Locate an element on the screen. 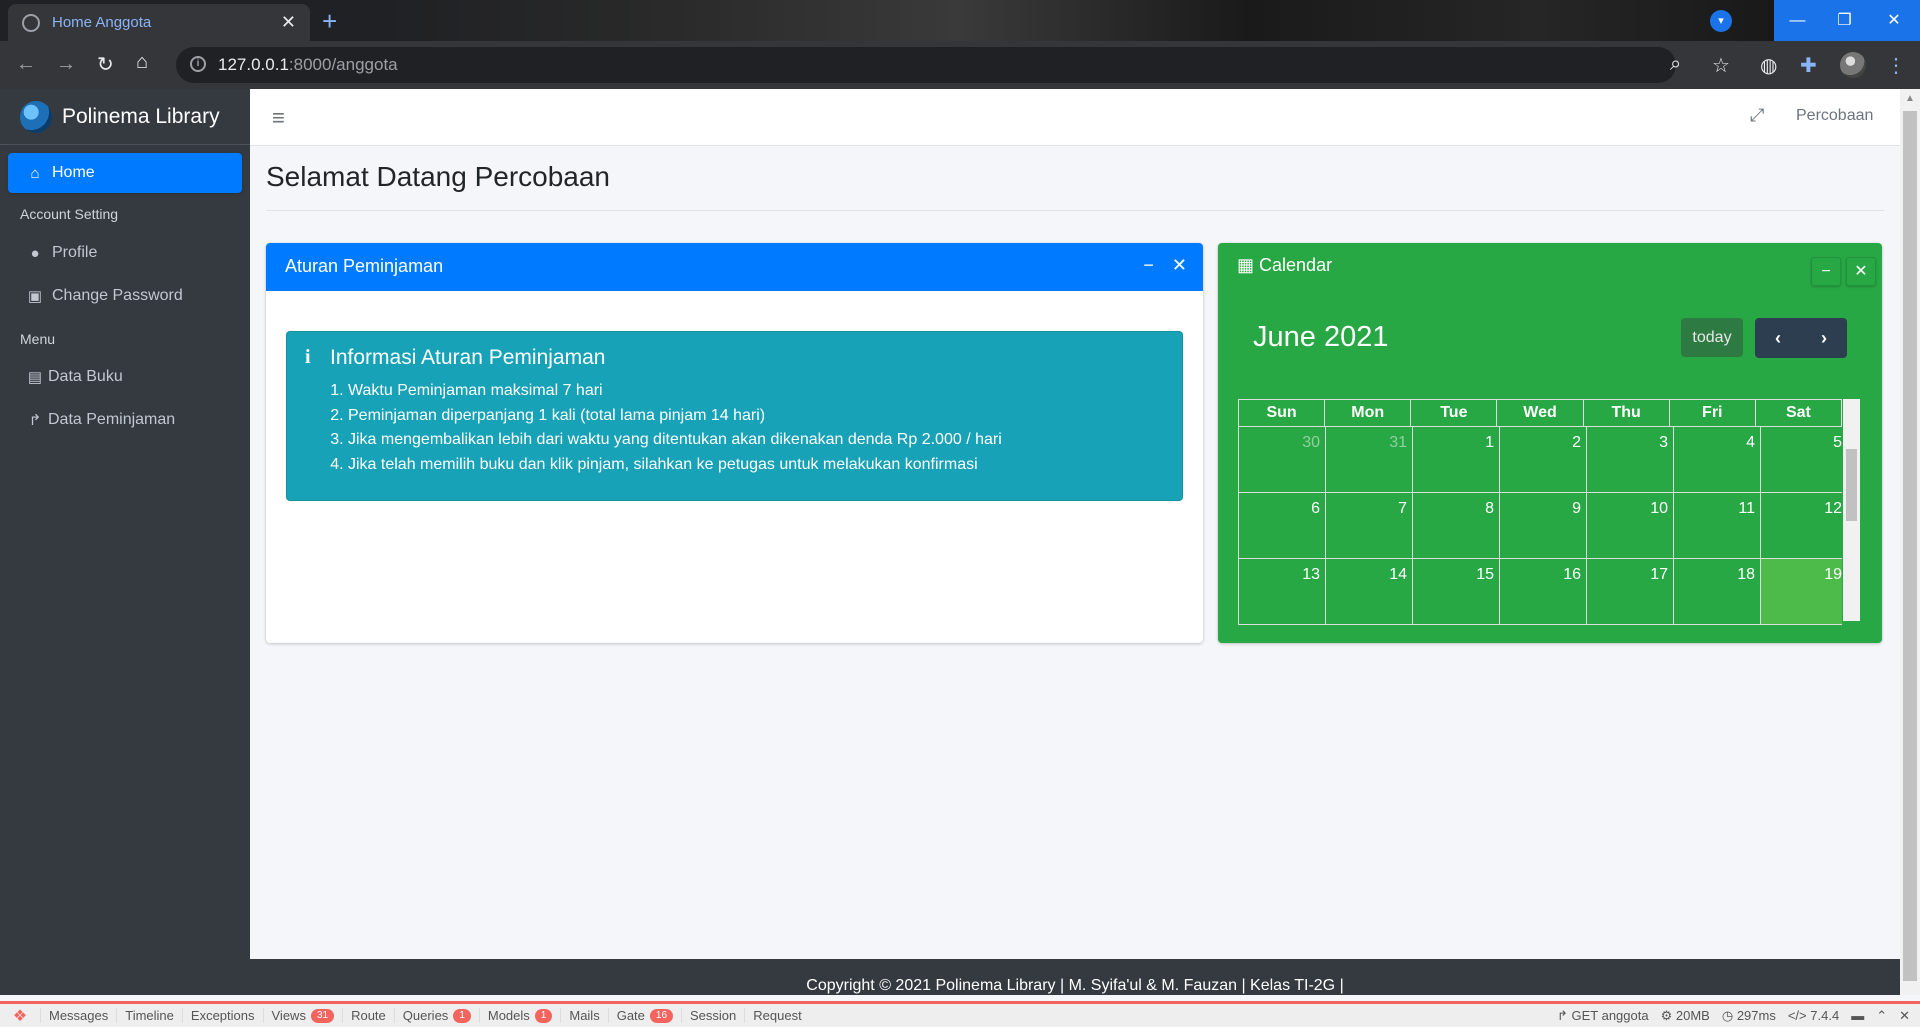 The image size is (1920, 1027). count-badge: 31 is located at coordinates (322, 1015).